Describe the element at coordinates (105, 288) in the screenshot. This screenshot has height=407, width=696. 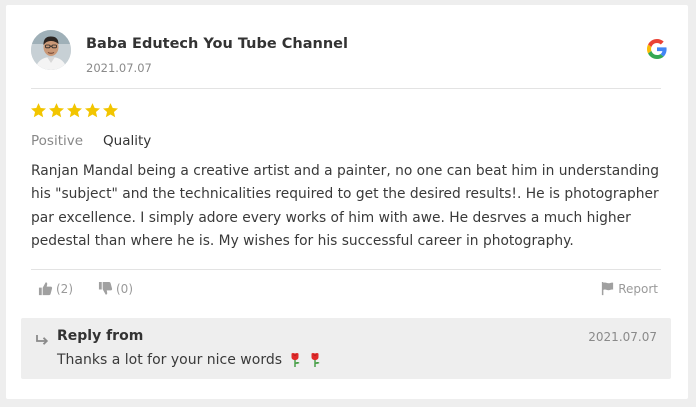
I see `thumbs-down-icon` at that location.